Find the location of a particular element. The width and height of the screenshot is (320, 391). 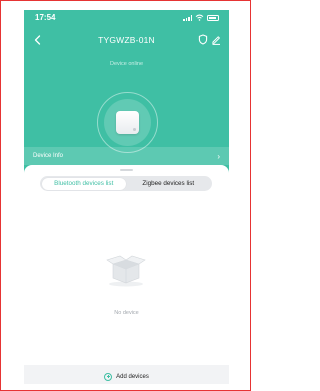

add-devices-label: Add devices is located at coordinates (132, 376).